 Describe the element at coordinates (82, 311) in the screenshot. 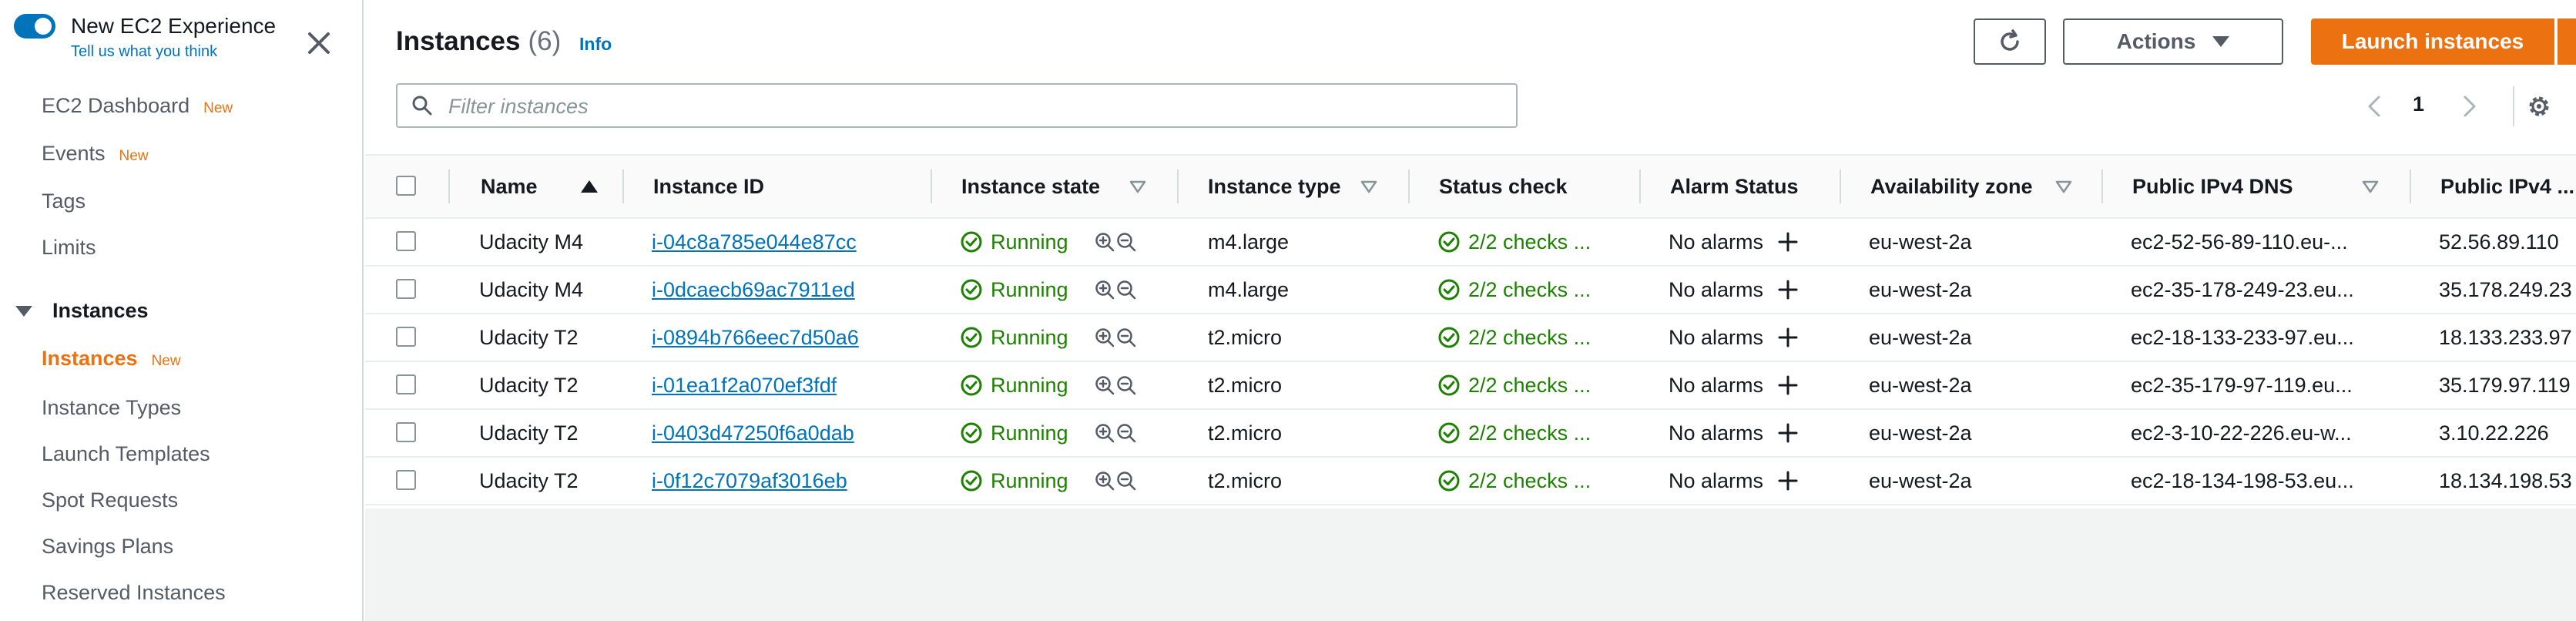

I see `sidebar-section-instances: Instances` at that location.